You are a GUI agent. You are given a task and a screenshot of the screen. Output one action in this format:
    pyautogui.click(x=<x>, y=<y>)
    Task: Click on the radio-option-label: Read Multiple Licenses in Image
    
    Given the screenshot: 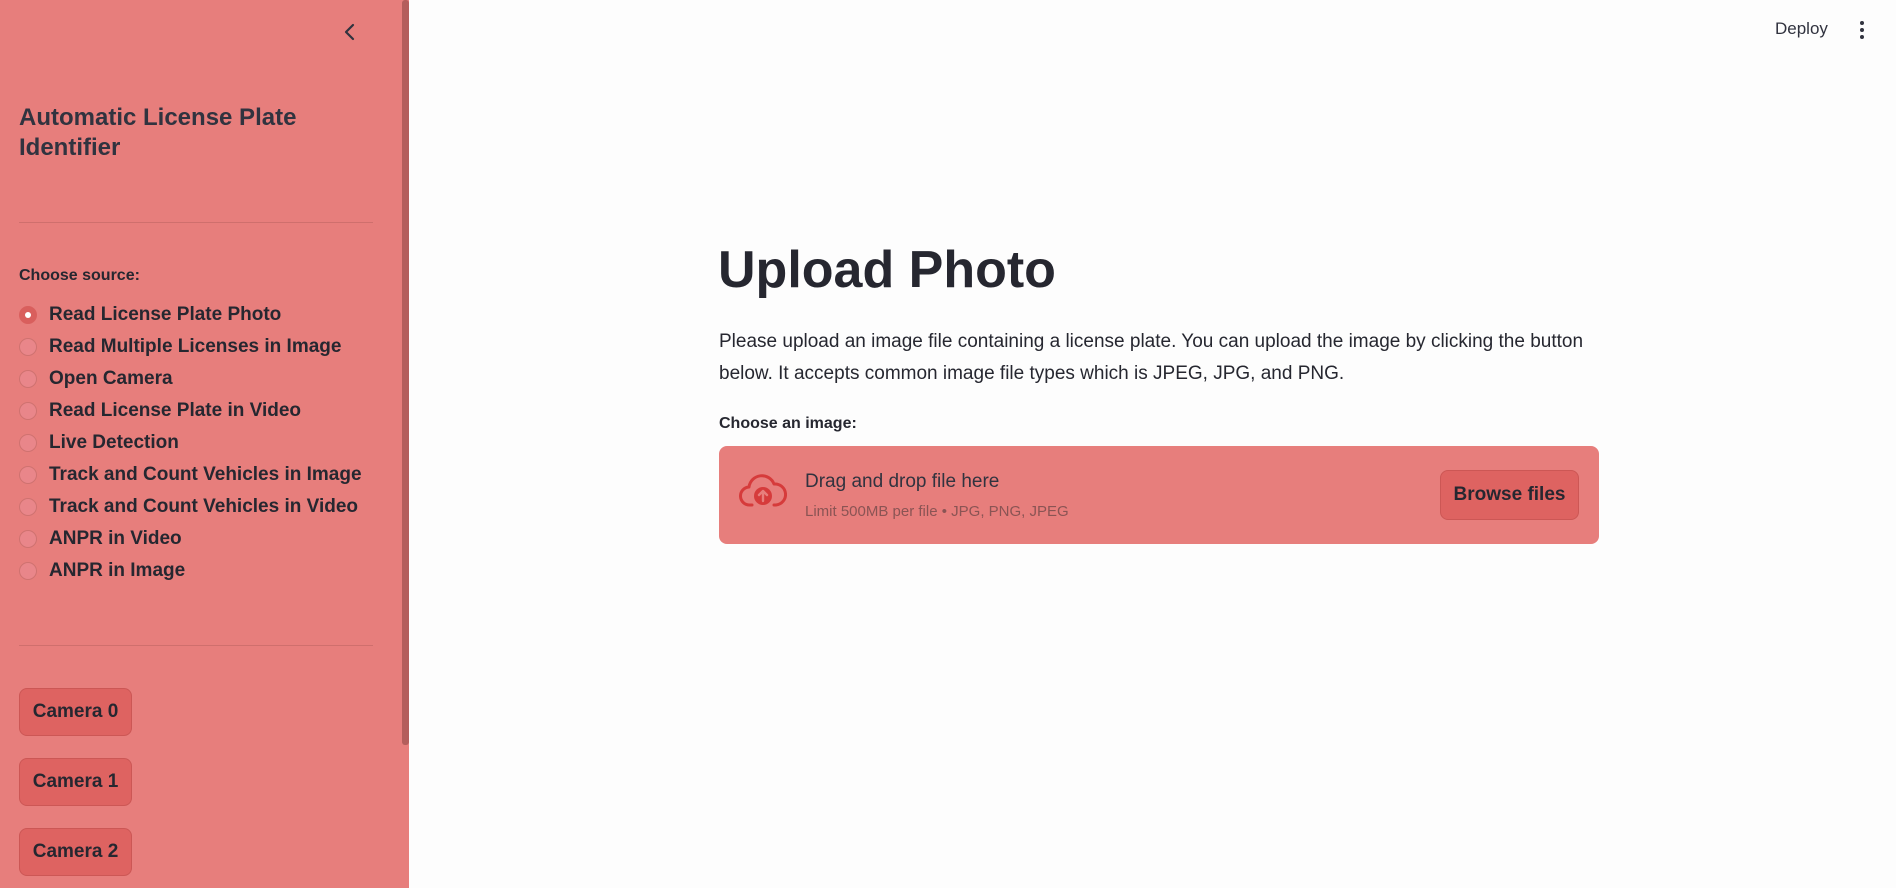 What is the action you would take?
    pyautogui.click(x=195, y=346)
    